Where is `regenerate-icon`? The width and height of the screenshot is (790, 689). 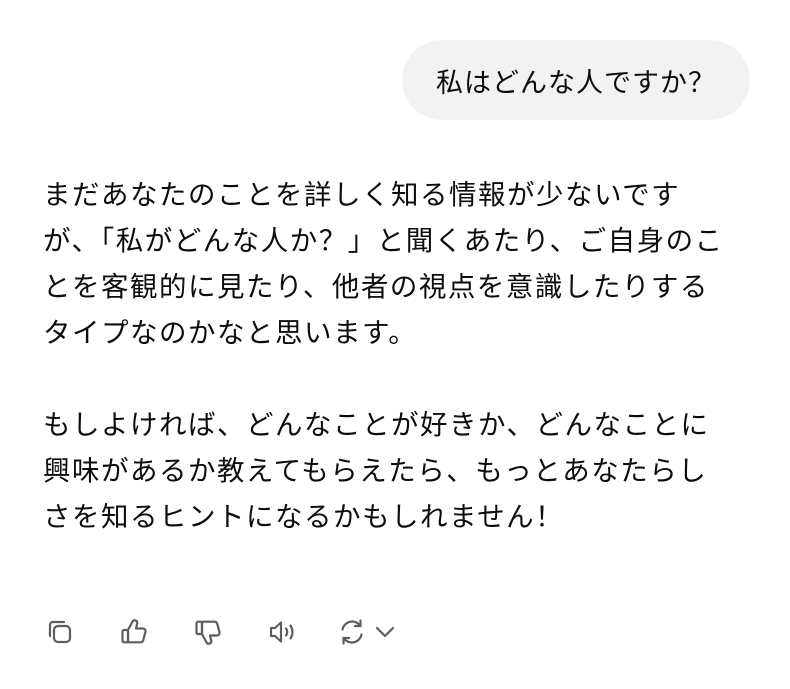 regenerate-icon is located at coordinates (352, 632).